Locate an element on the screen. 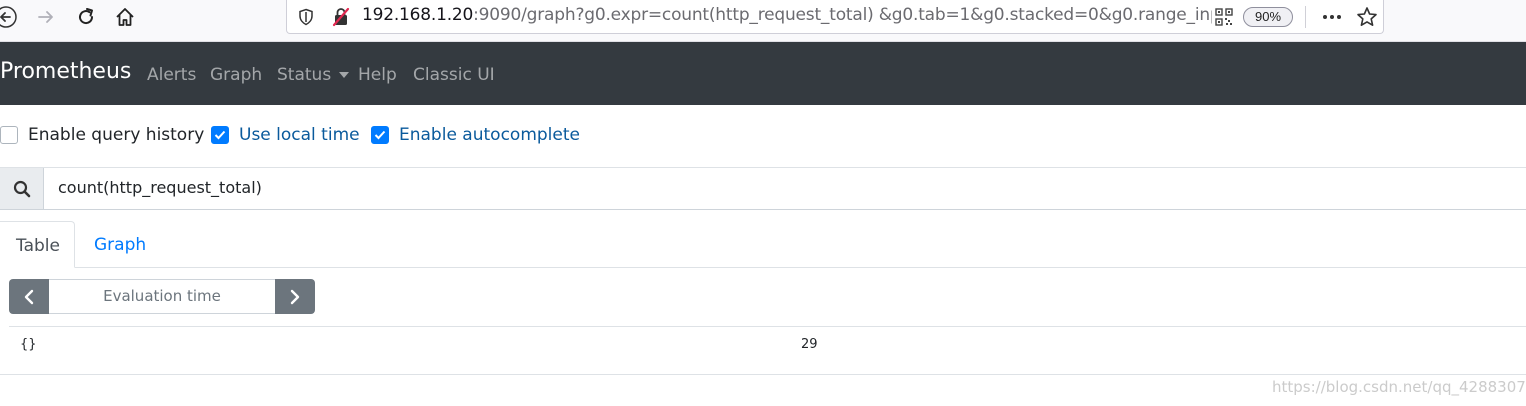 The height and width of the screenshot is (406, 1526). chevron-left-icon is located at coordinates (29, 296).